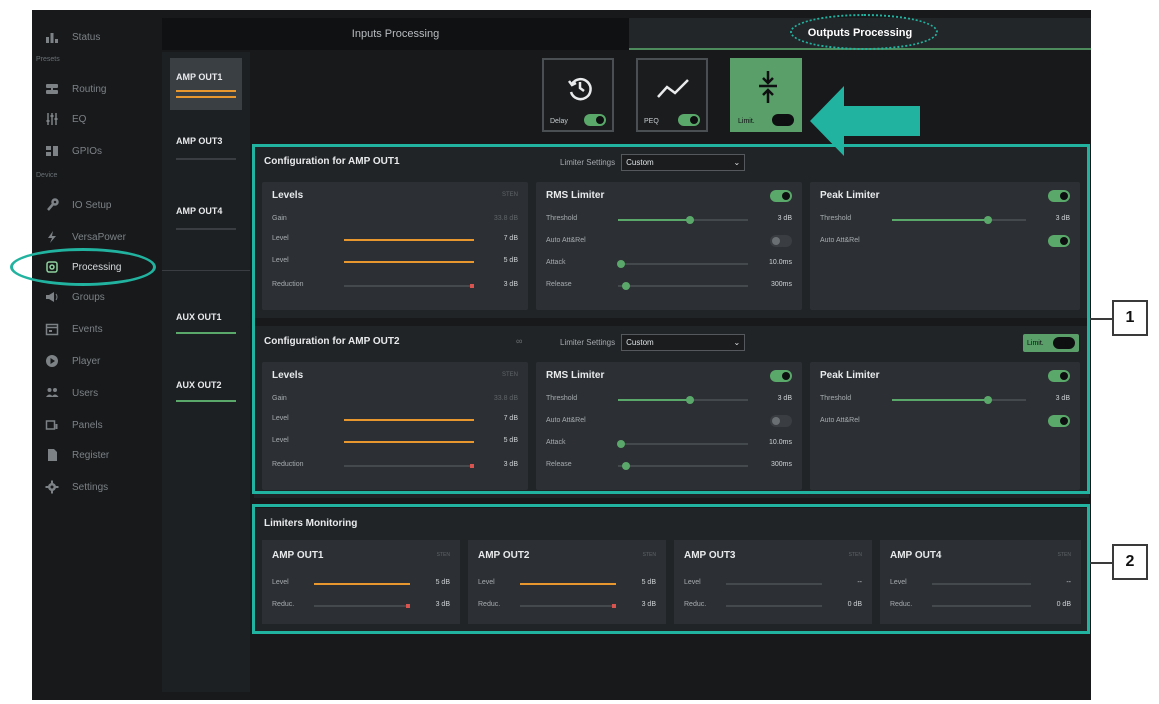  Describe the element at coordinates (651, 121) in the screenshot. I see `peq-label: PEQ` at that location.